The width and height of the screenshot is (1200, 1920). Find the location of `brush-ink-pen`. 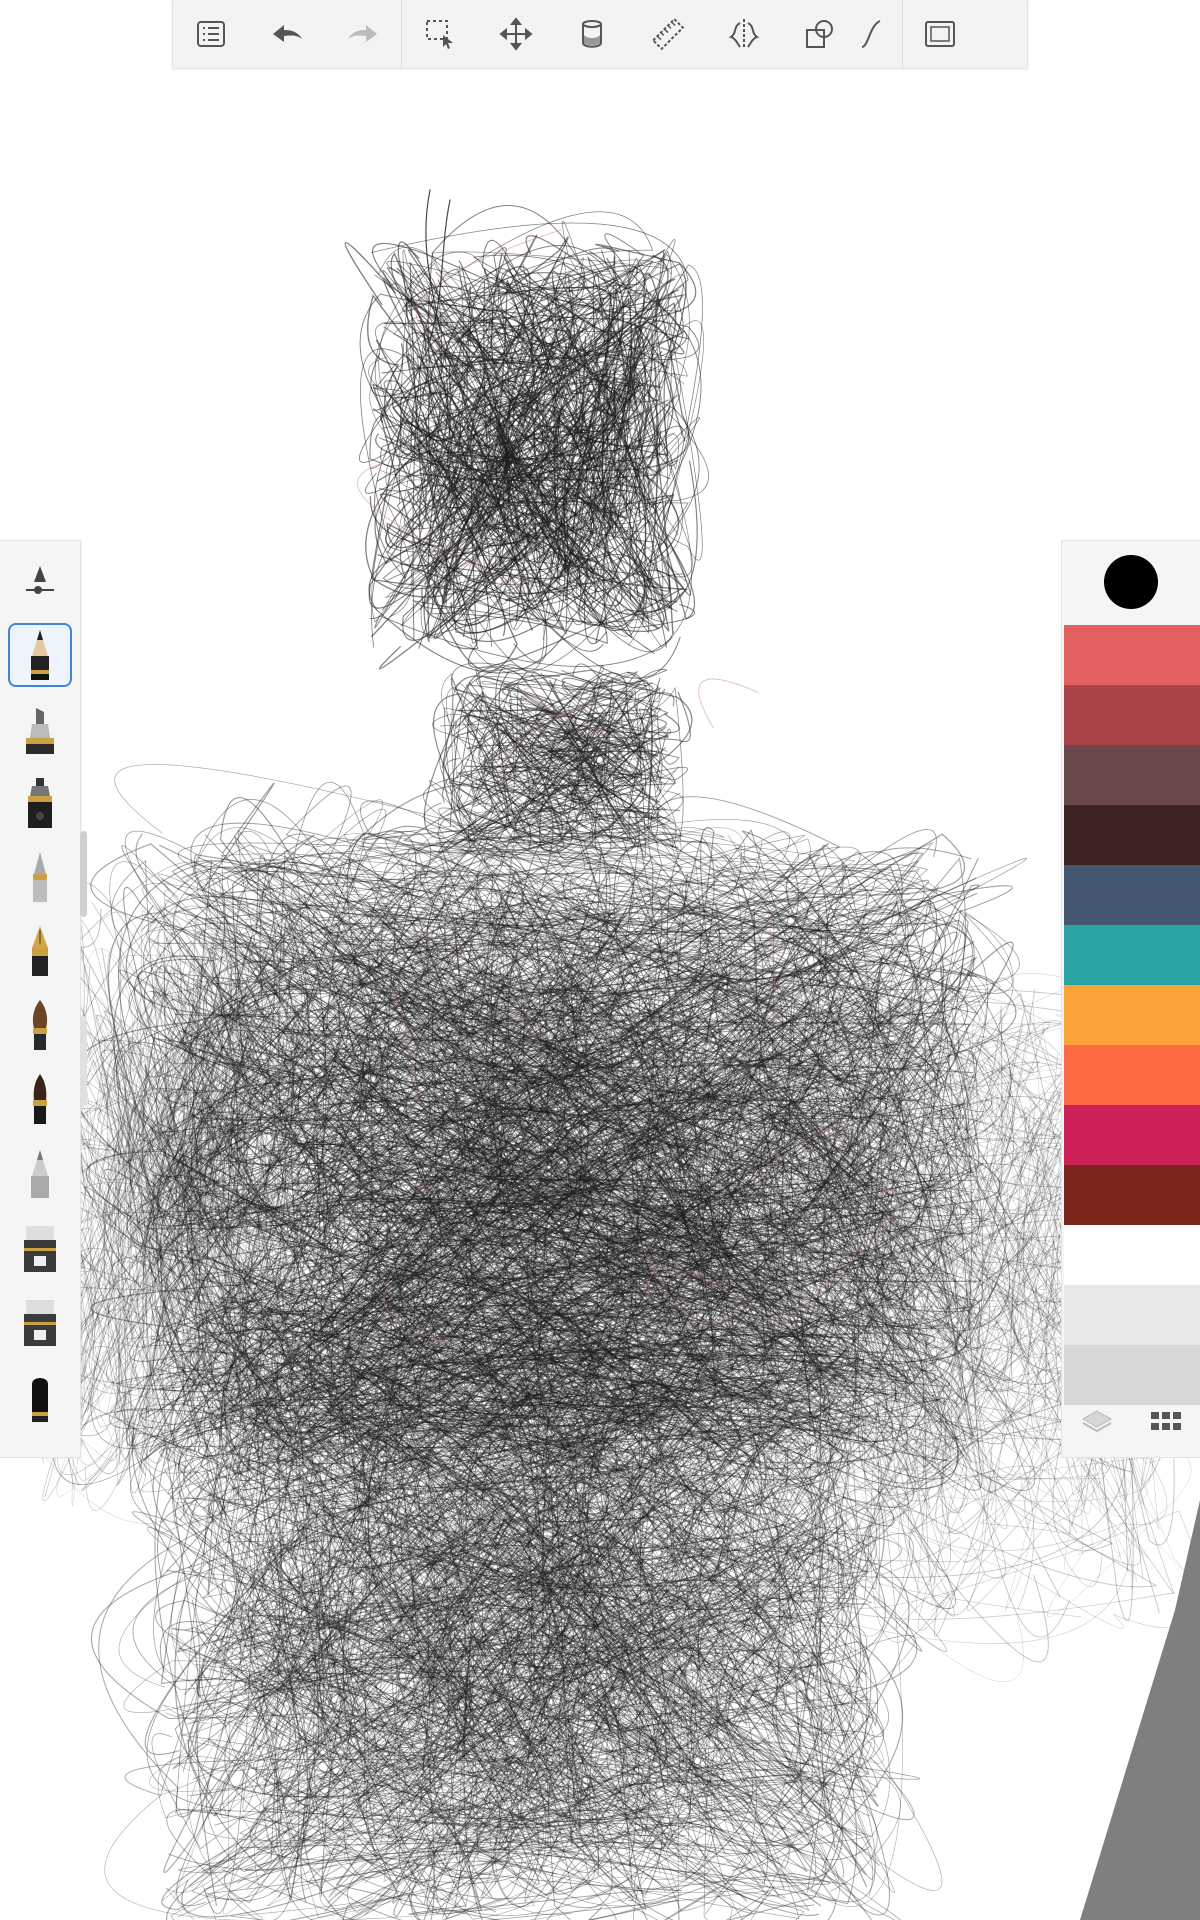

brush-ink-pen is located at coordinates (40, 803).